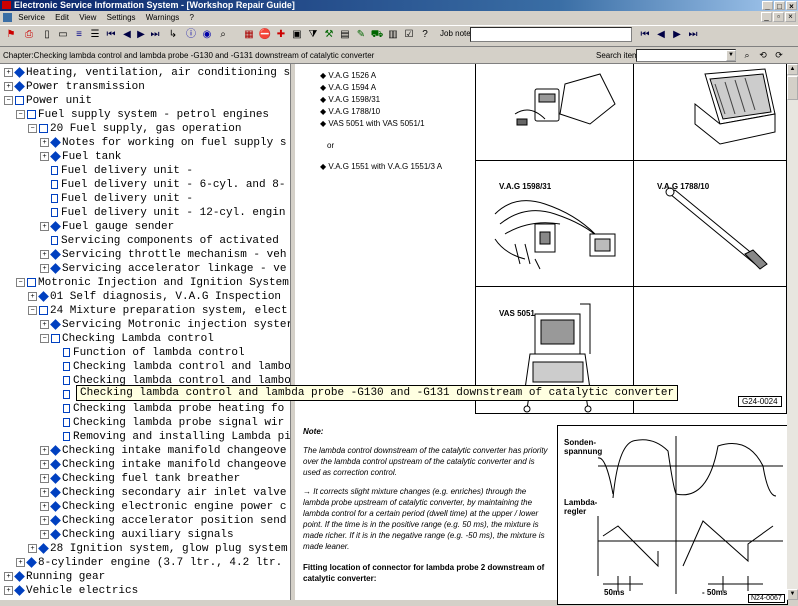 This screenshot has height=606, width=798. Describe the element at coordinates (779, 55) in the screenshot. I see `search-forward-icon: ⟳` at that location.